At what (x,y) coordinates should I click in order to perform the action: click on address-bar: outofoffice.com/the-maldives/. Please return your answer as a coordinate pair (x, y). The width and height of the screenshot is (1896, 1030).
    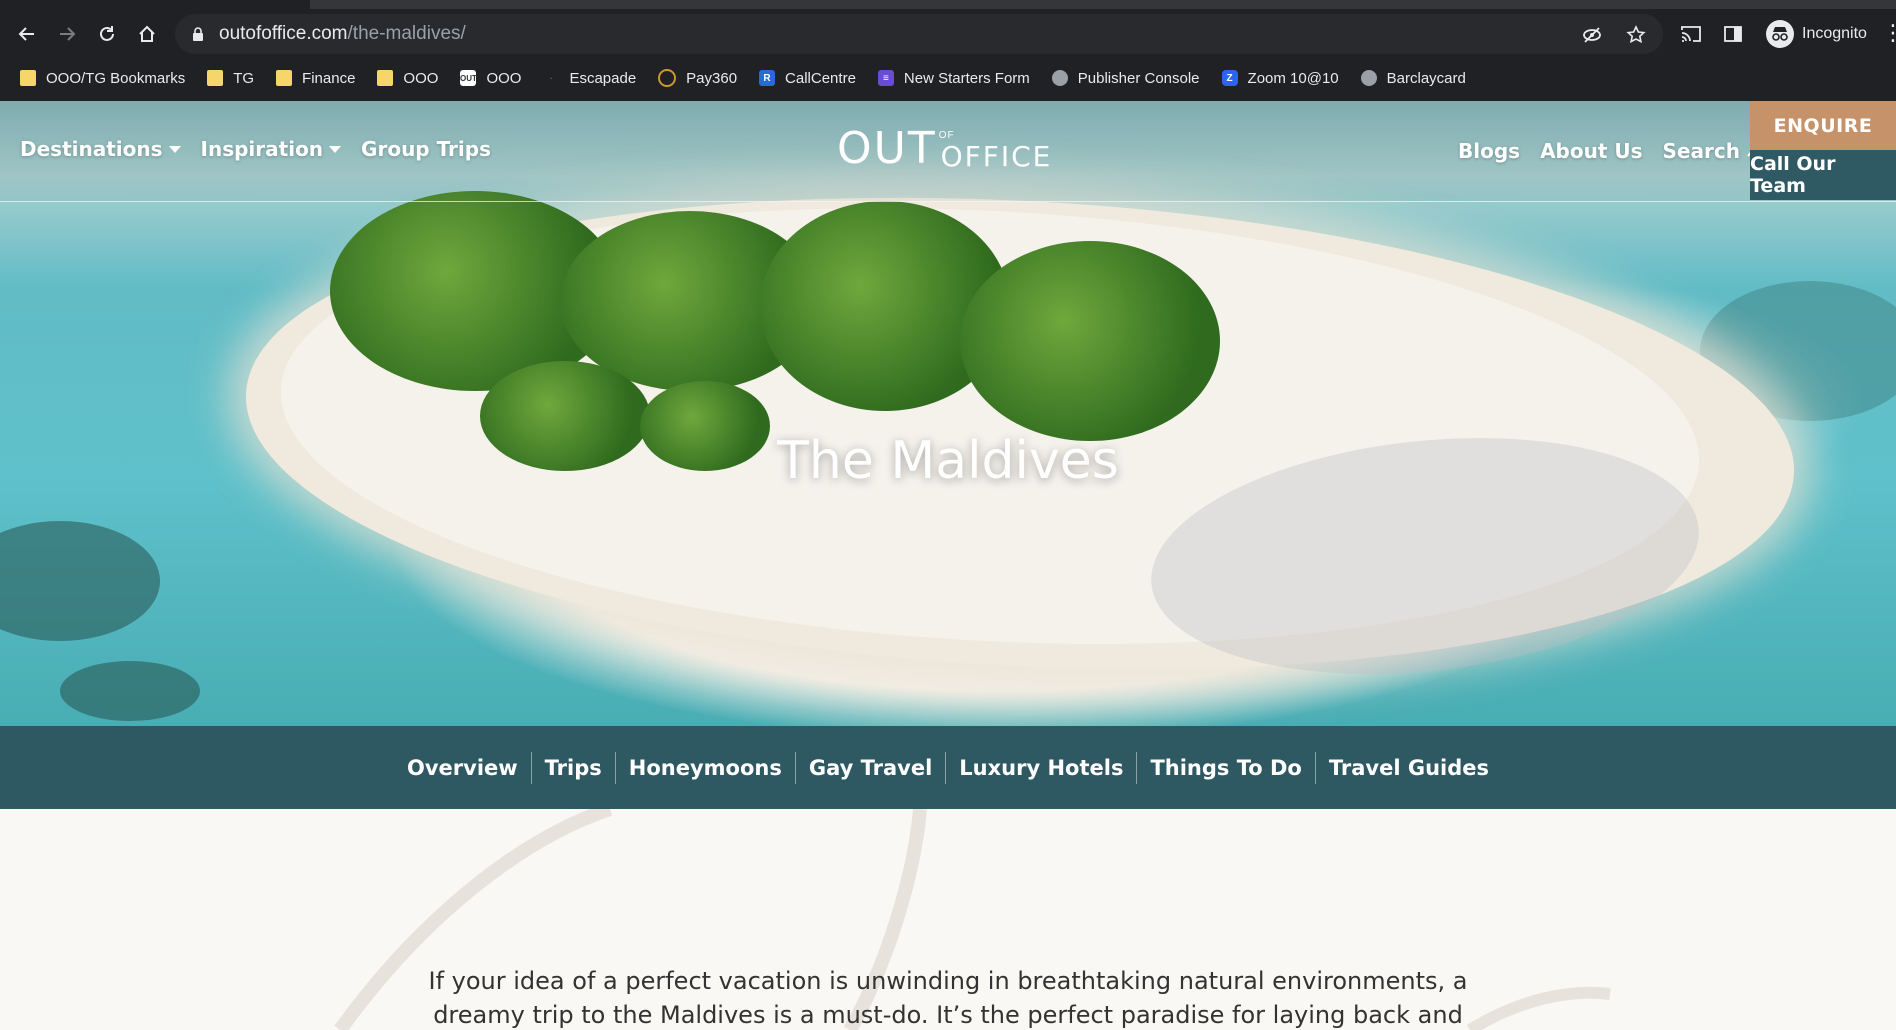
    Looking at the image, I should click on (919, 34).